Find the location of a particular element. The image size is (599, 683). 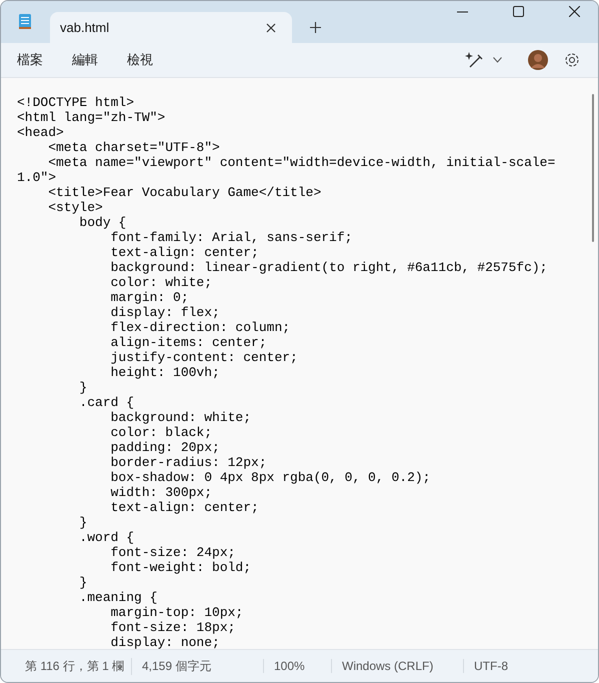

settings-icon is located at coordinates (572, 60).